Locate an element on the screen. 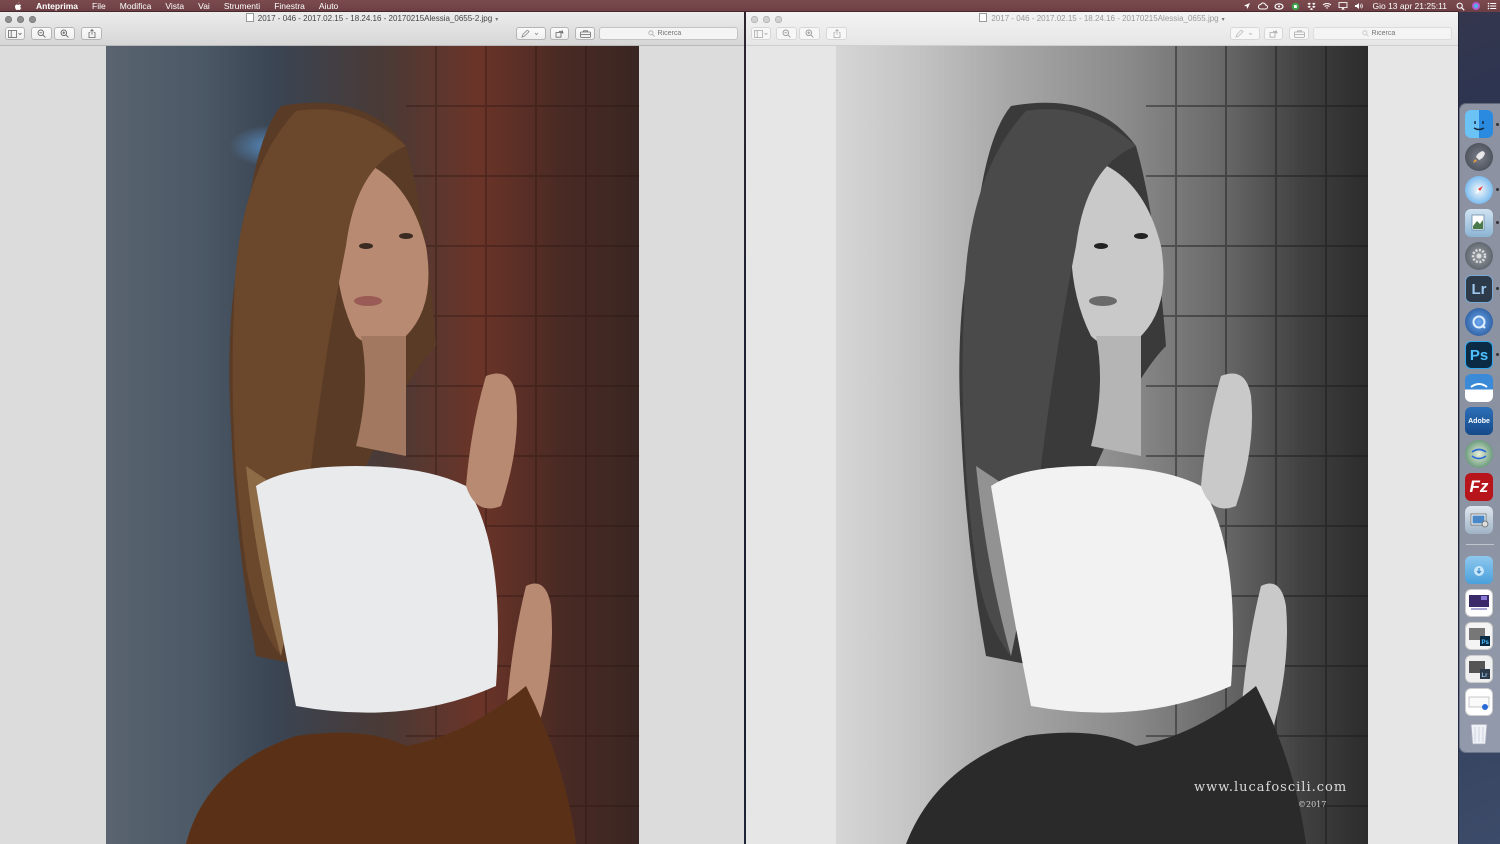  dock-recent-doc-mail is located at coordinates (1479, 702).